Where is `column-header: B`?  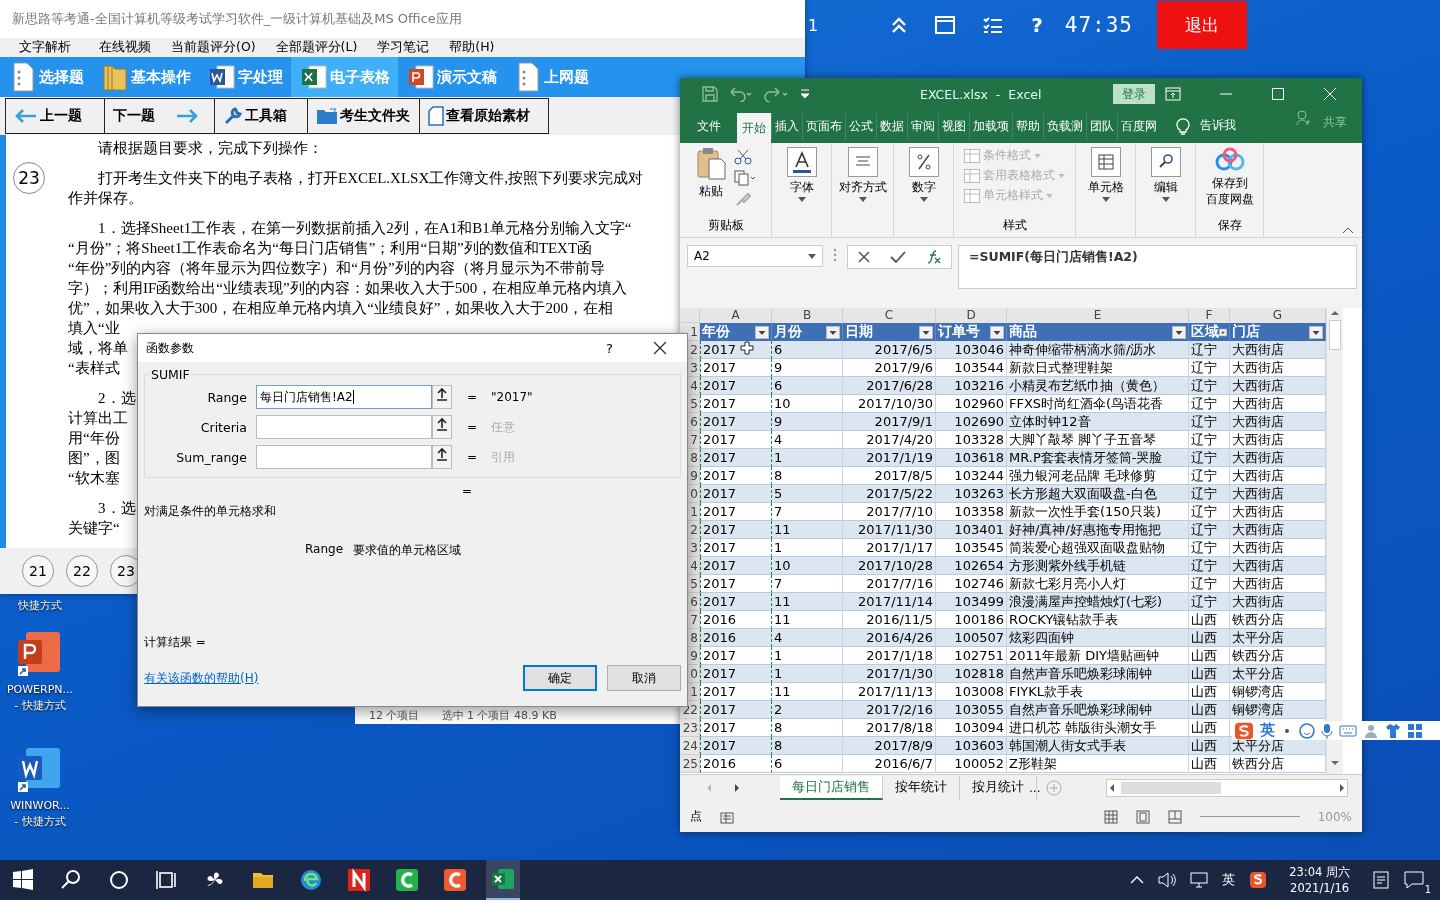
column-header: B is located at coordinates (807, 316).